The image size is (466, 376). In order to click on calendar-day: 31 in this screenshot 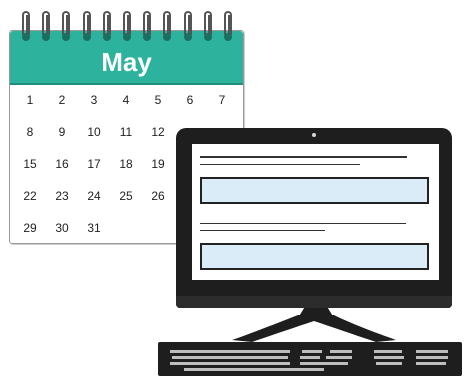, I will do `click(94, 228)`.